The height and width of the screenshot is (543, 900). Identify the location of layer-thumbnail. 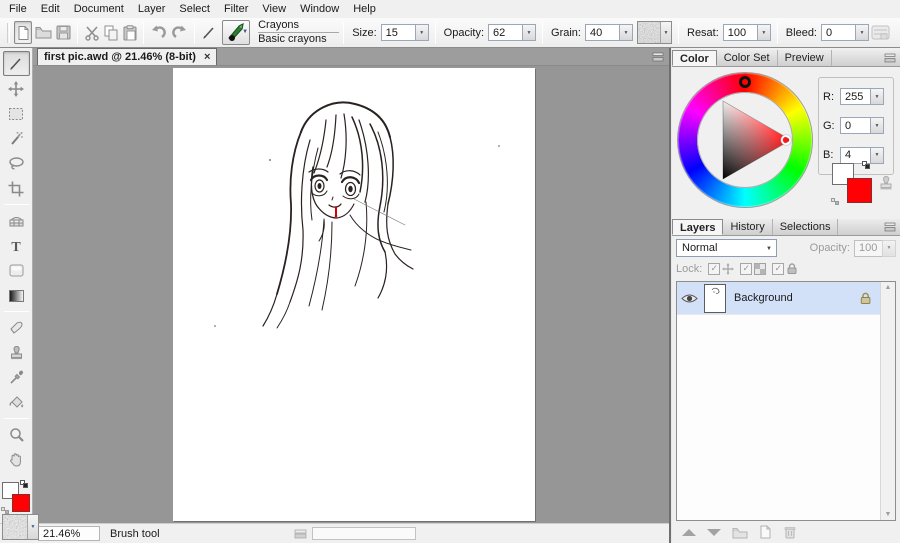
(715, 298).